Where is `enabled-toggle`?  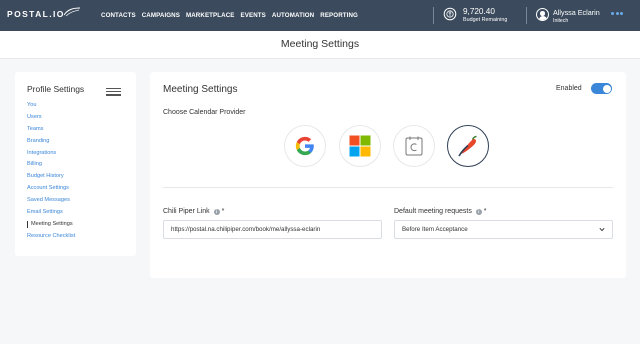 enabled-toggle is located at coordinates (601, 88).